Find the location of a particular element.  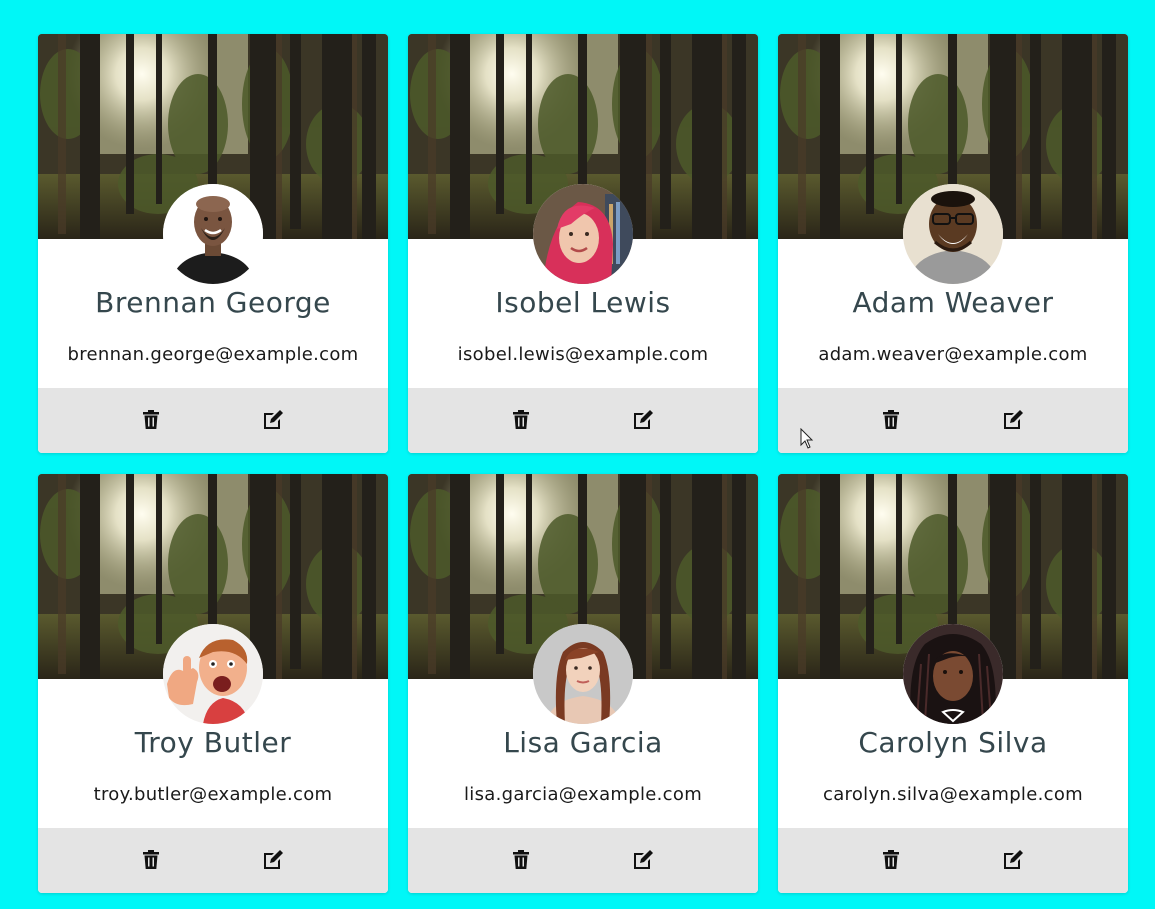

contact-name: Adam Weaver is located at coordinates (953, 302).